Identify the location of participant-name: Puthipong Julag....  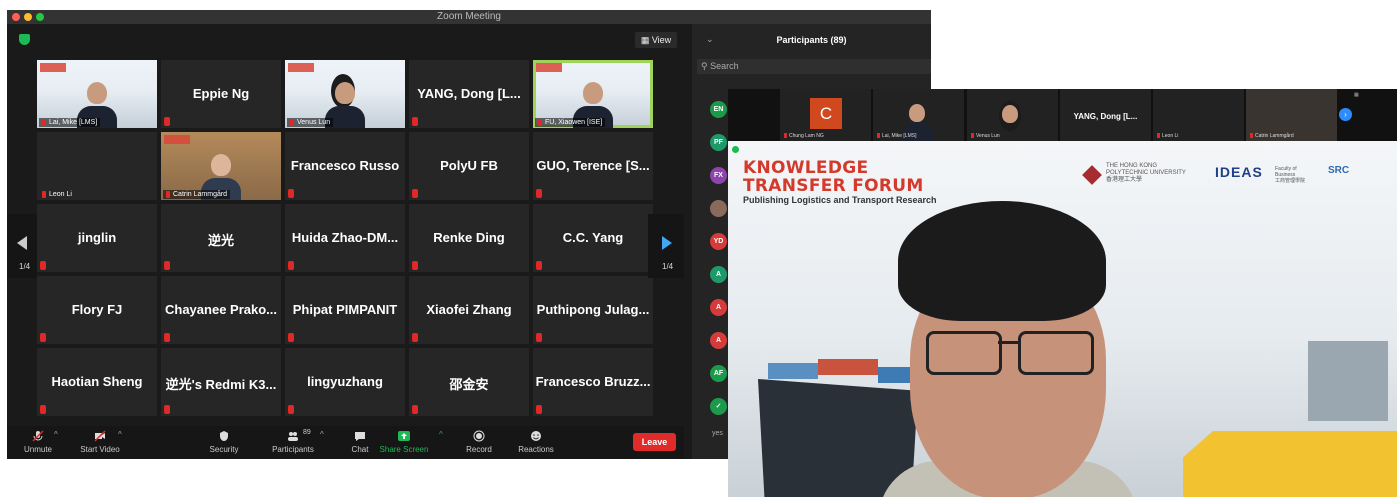
(593, 309).